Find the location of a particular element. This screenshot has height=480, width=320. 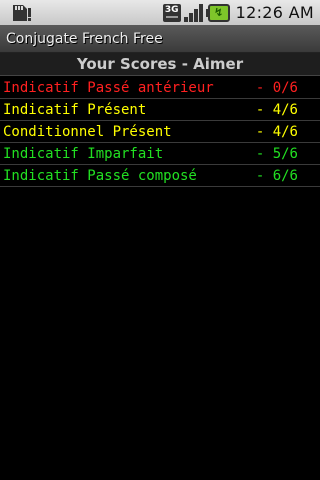

status-bar: 3G ↯ 12:26 AM is located at coordinates (160, 12).